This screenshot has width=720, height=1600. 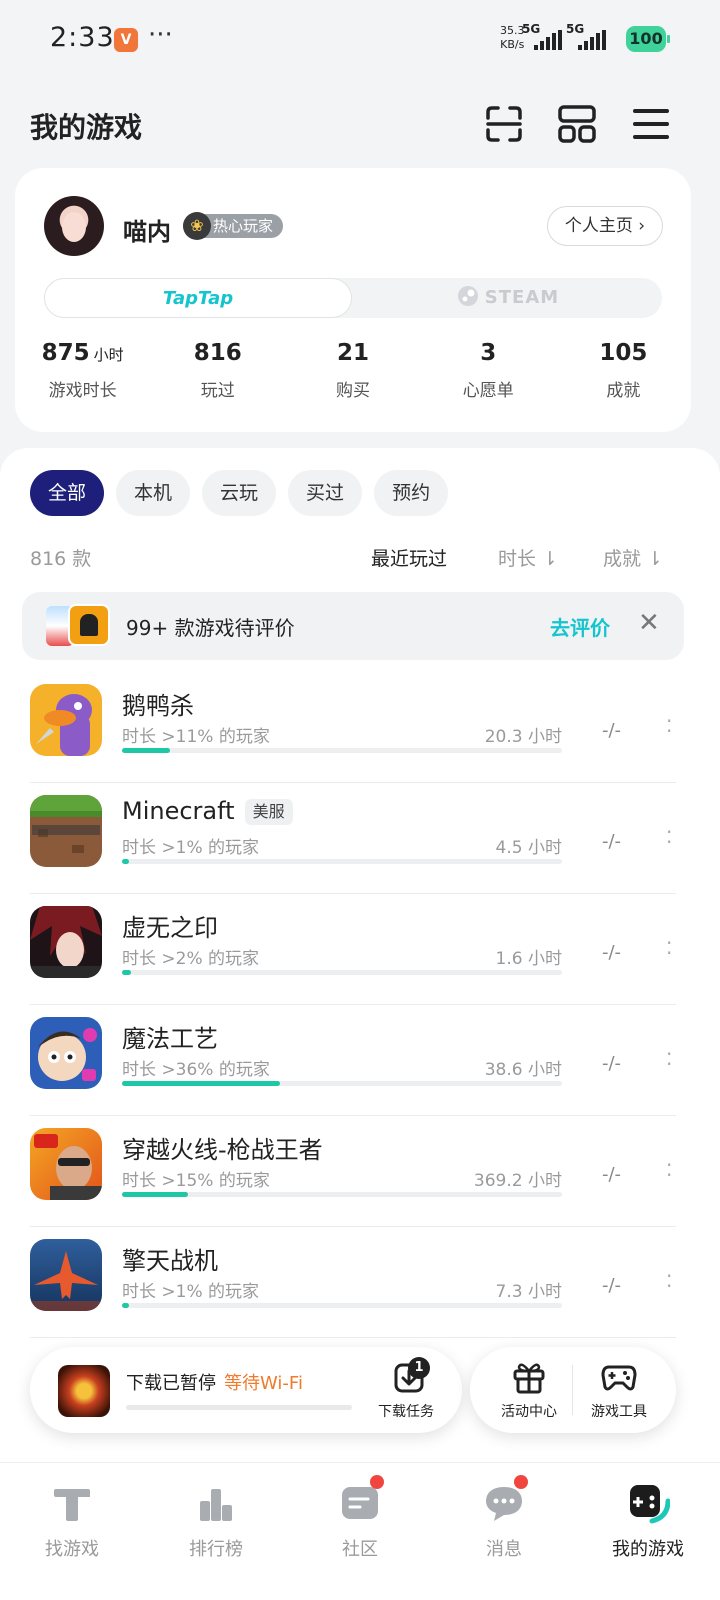 What do you see at coordinates (353, 1060) in the screenshot?
I see `game-row: 魔法工艺 时长 >36% 的玩家 38.6 小时 -/- · ·` at bounding box center [353, 1060].